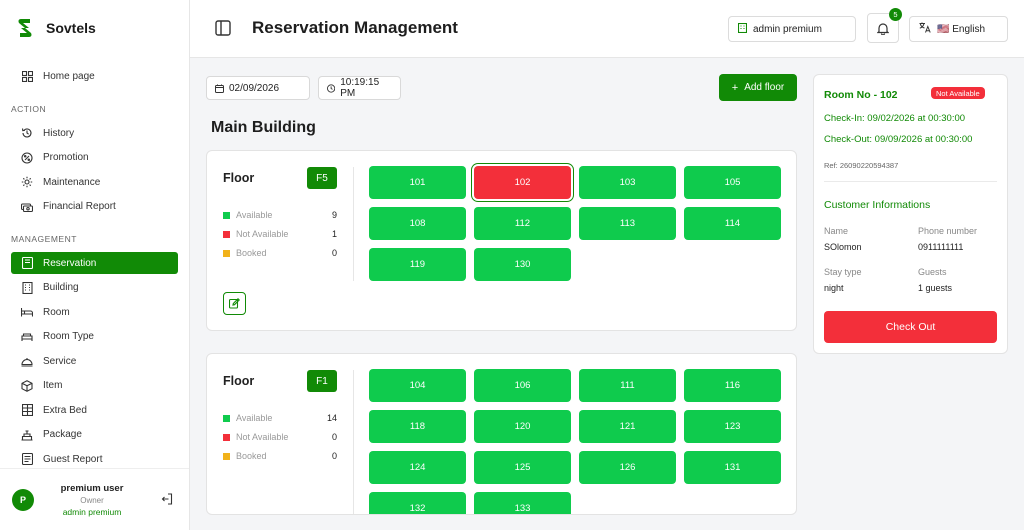 Image resolution: width=1024 pixels, height=530 pixels. I want to click on building-title: Main Building, so click(263, 127).